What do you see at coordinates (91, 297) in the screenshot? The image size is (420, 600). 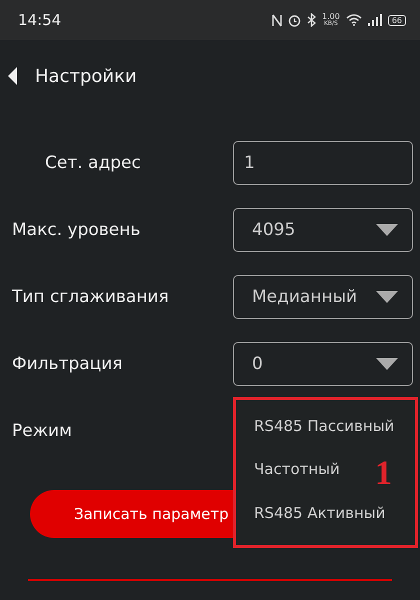 I see `field-label: Тип сглаживания` at bounding box center [91, 297].